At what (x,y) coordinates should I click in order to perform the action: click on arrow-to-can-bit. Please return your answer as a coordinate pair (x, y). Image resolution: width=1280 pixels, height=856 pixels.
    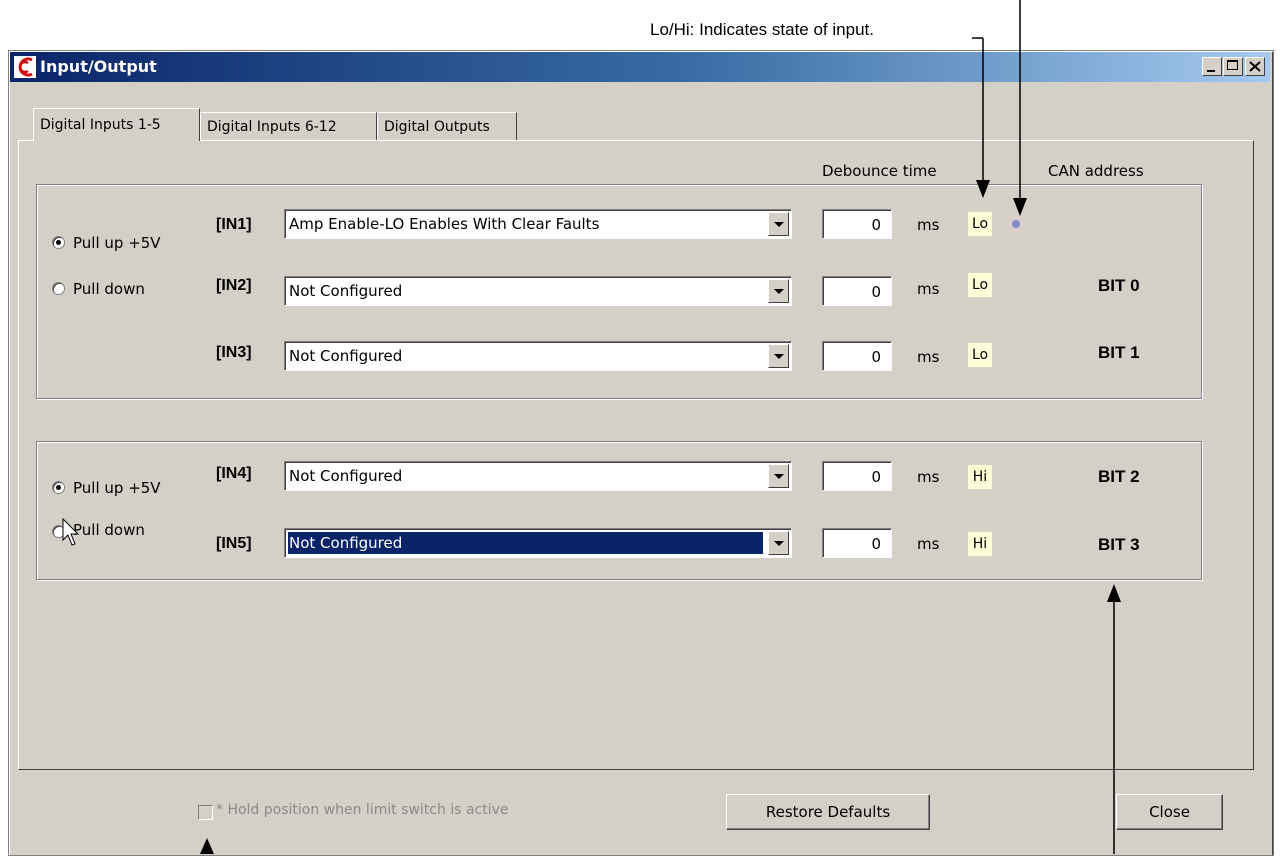
    Looking at the image, I should click on (1114, 719).